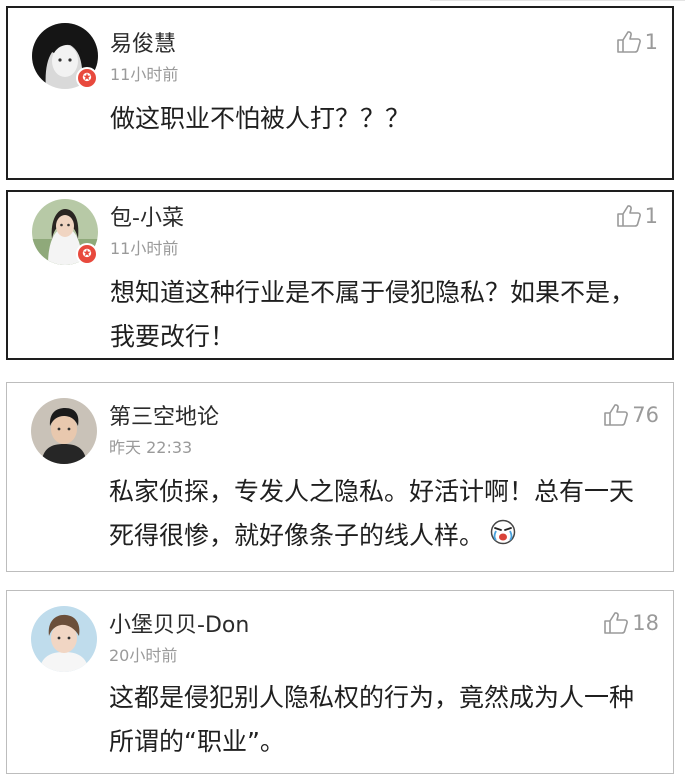 The height and width of the screenshot is (783, 685). What do you see at coordinates (260, 118) in the screenshot?
I see `comment-text: 做这职业不怕被人打？？？` at bounding box center [260, 118].